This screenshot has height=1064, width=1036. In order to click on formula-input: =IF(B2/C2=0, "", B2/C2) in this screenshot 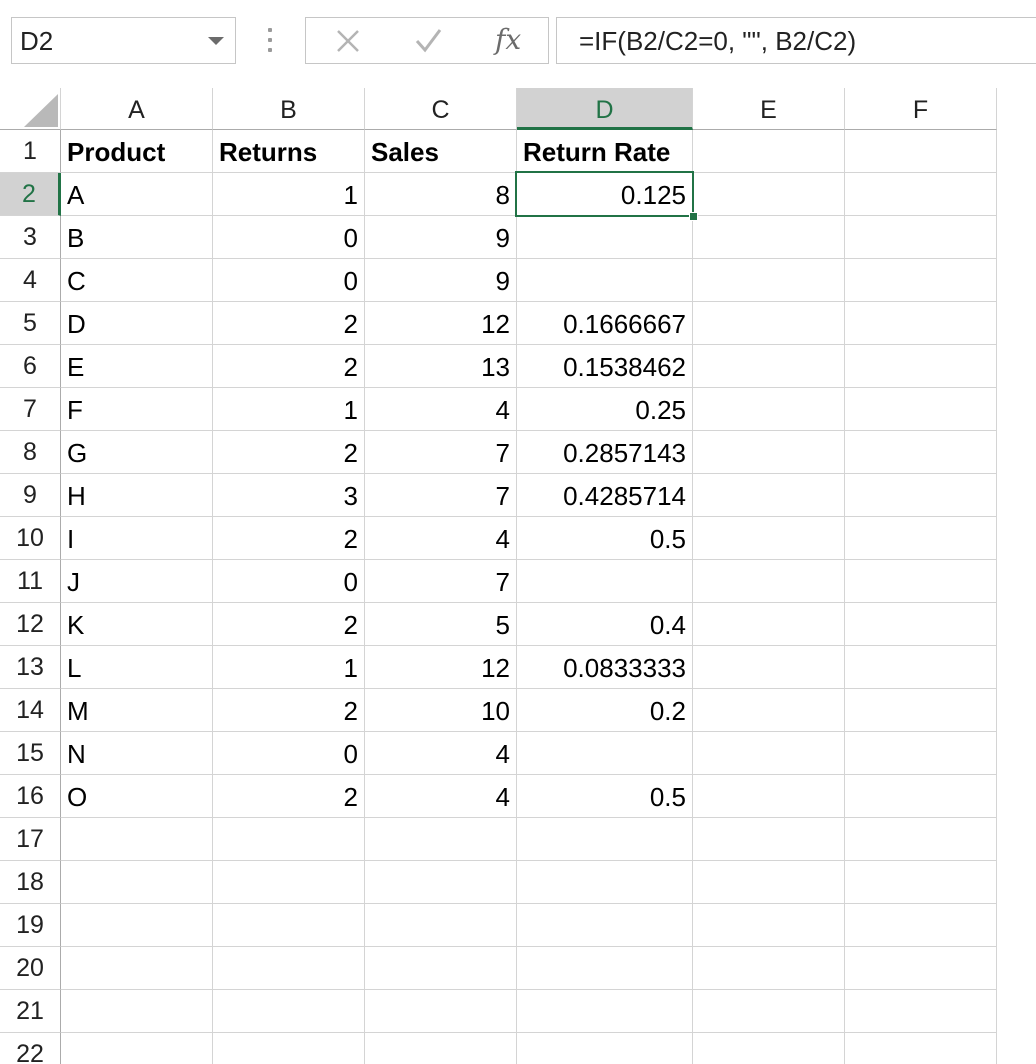, I will do `click(796, 40)`.